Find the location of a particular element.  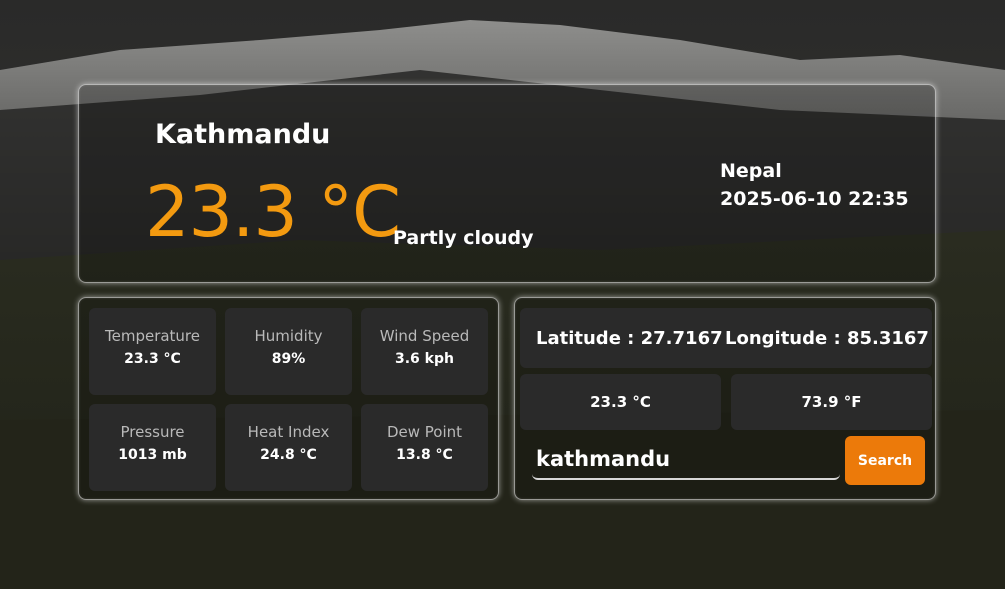

stat-value: 1013 mb is located at coordinates (152, 455).